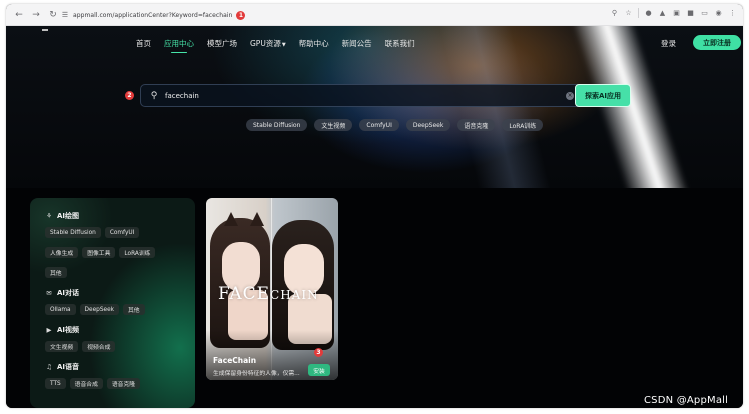  What do you see at coordinates (294, 295) in the screenshot?
I see `cover-logo-small: CHAIN` at bounding box center [294, 295].